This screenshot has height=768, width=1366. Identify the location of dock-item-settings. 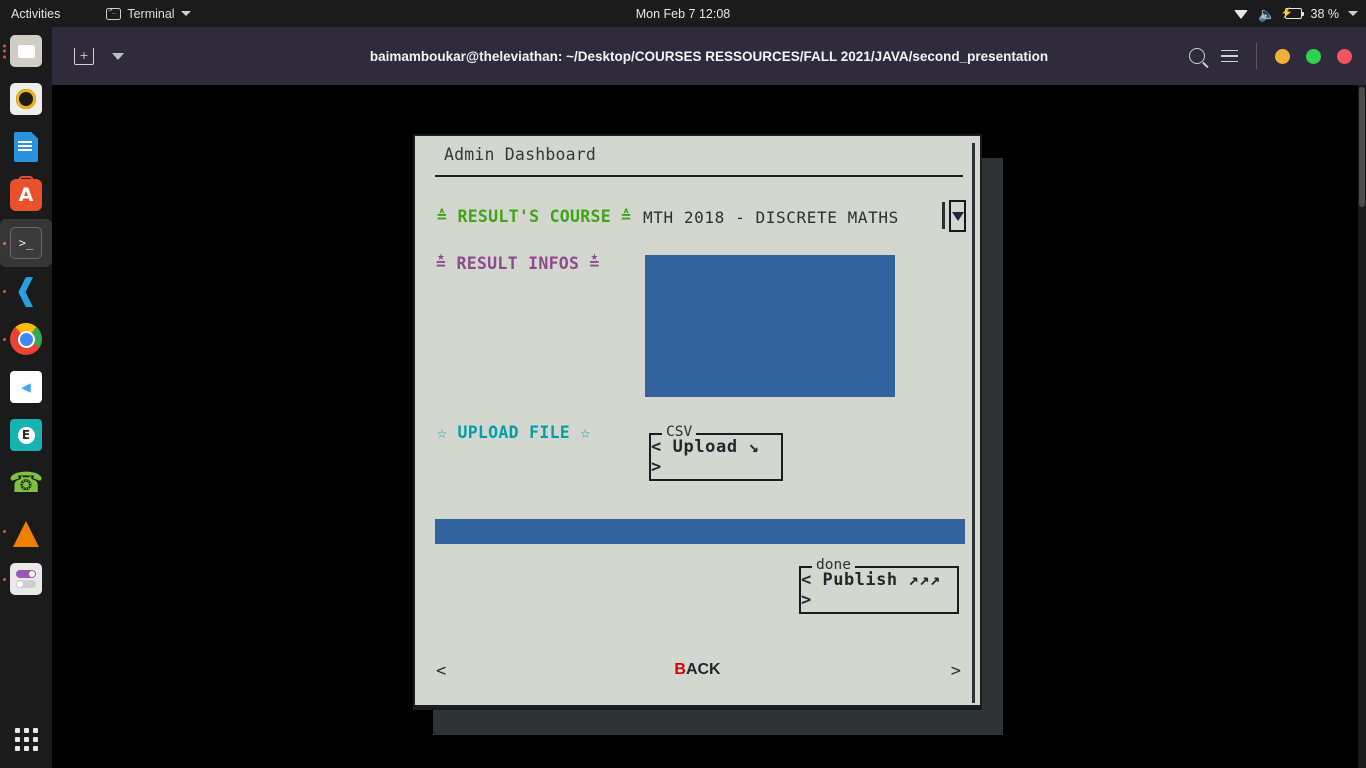
(26, 579).